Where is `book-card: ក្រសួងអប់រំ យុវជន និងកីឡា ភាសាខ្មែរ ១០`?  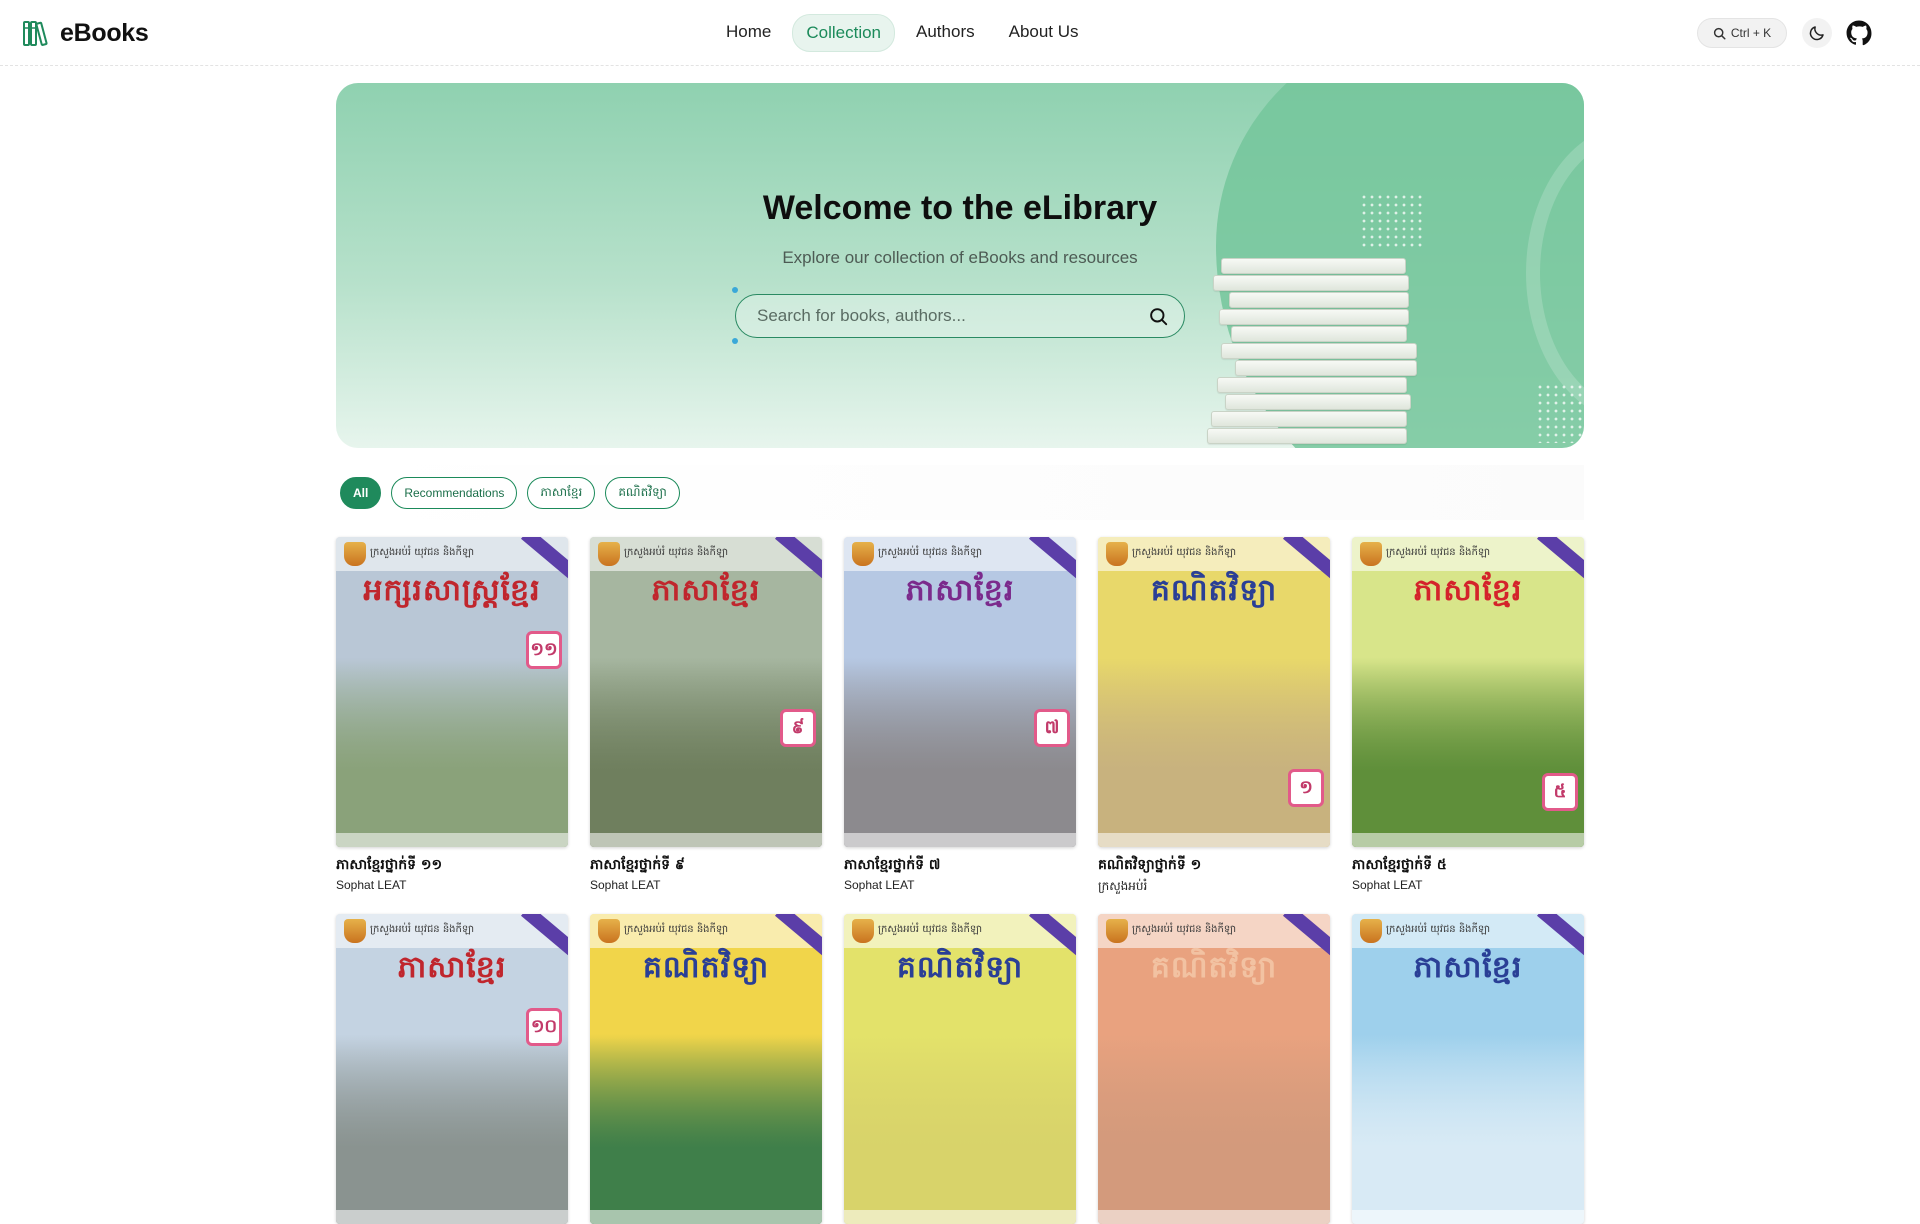 book-card: ក្រសួងអប់រំ យុវជន និងកីឡា ភាសាខ្មែរ ១០ is located at coordinates (452, 1069).